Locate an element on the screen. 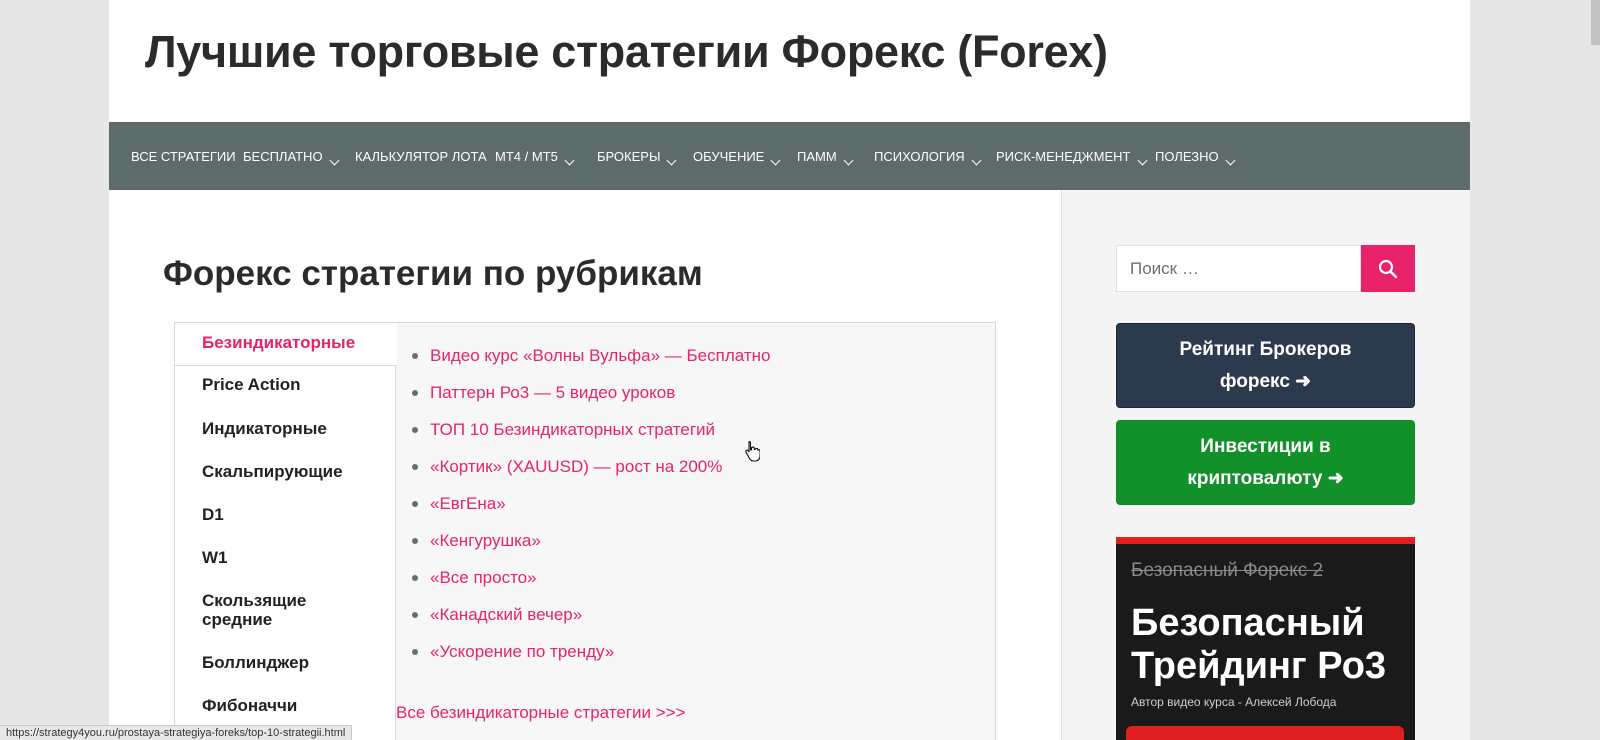  magnifier-icon is located at coordinates (1388, 268).